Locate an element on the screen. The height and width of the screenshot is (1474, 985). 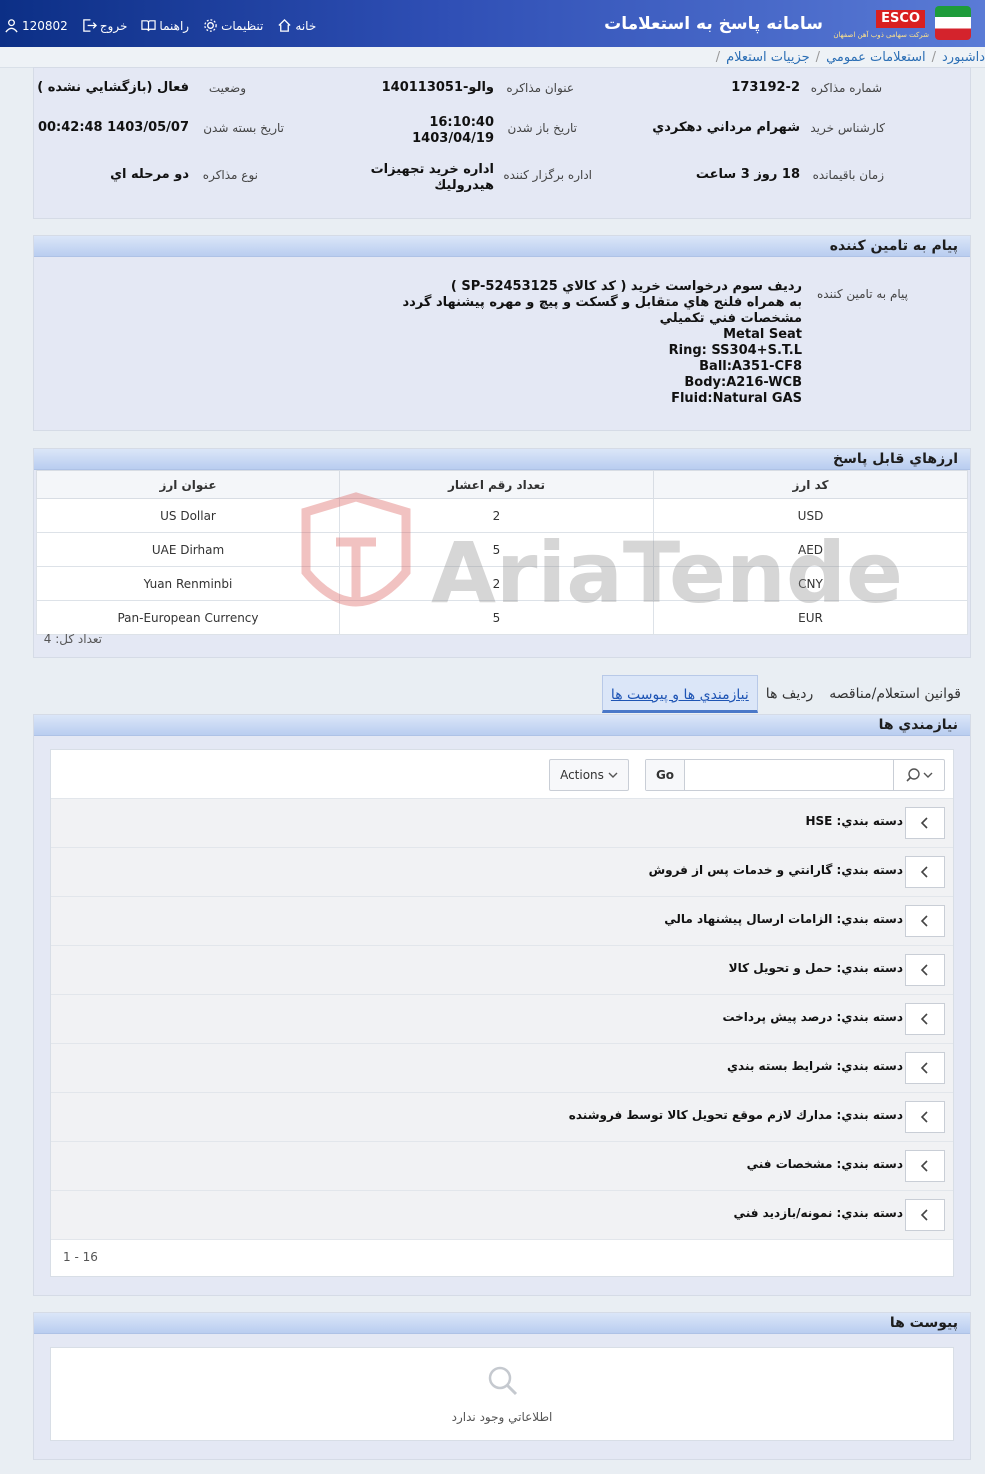
top-nav: خانه تنظيمات راهنما خروج 120802 is located at coordinates (160, 25).